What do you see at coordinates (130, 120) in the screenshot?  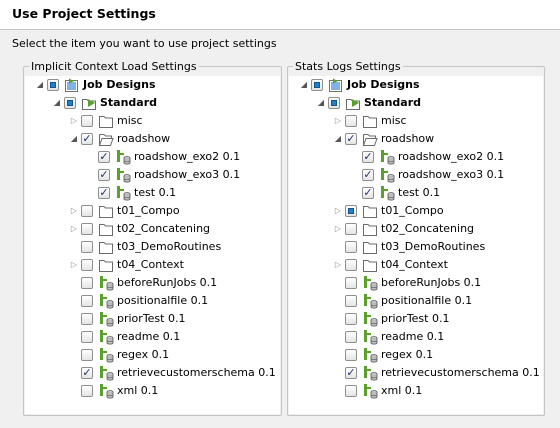 I see `tree-item-label: misc` at bounding box center [130, 120].